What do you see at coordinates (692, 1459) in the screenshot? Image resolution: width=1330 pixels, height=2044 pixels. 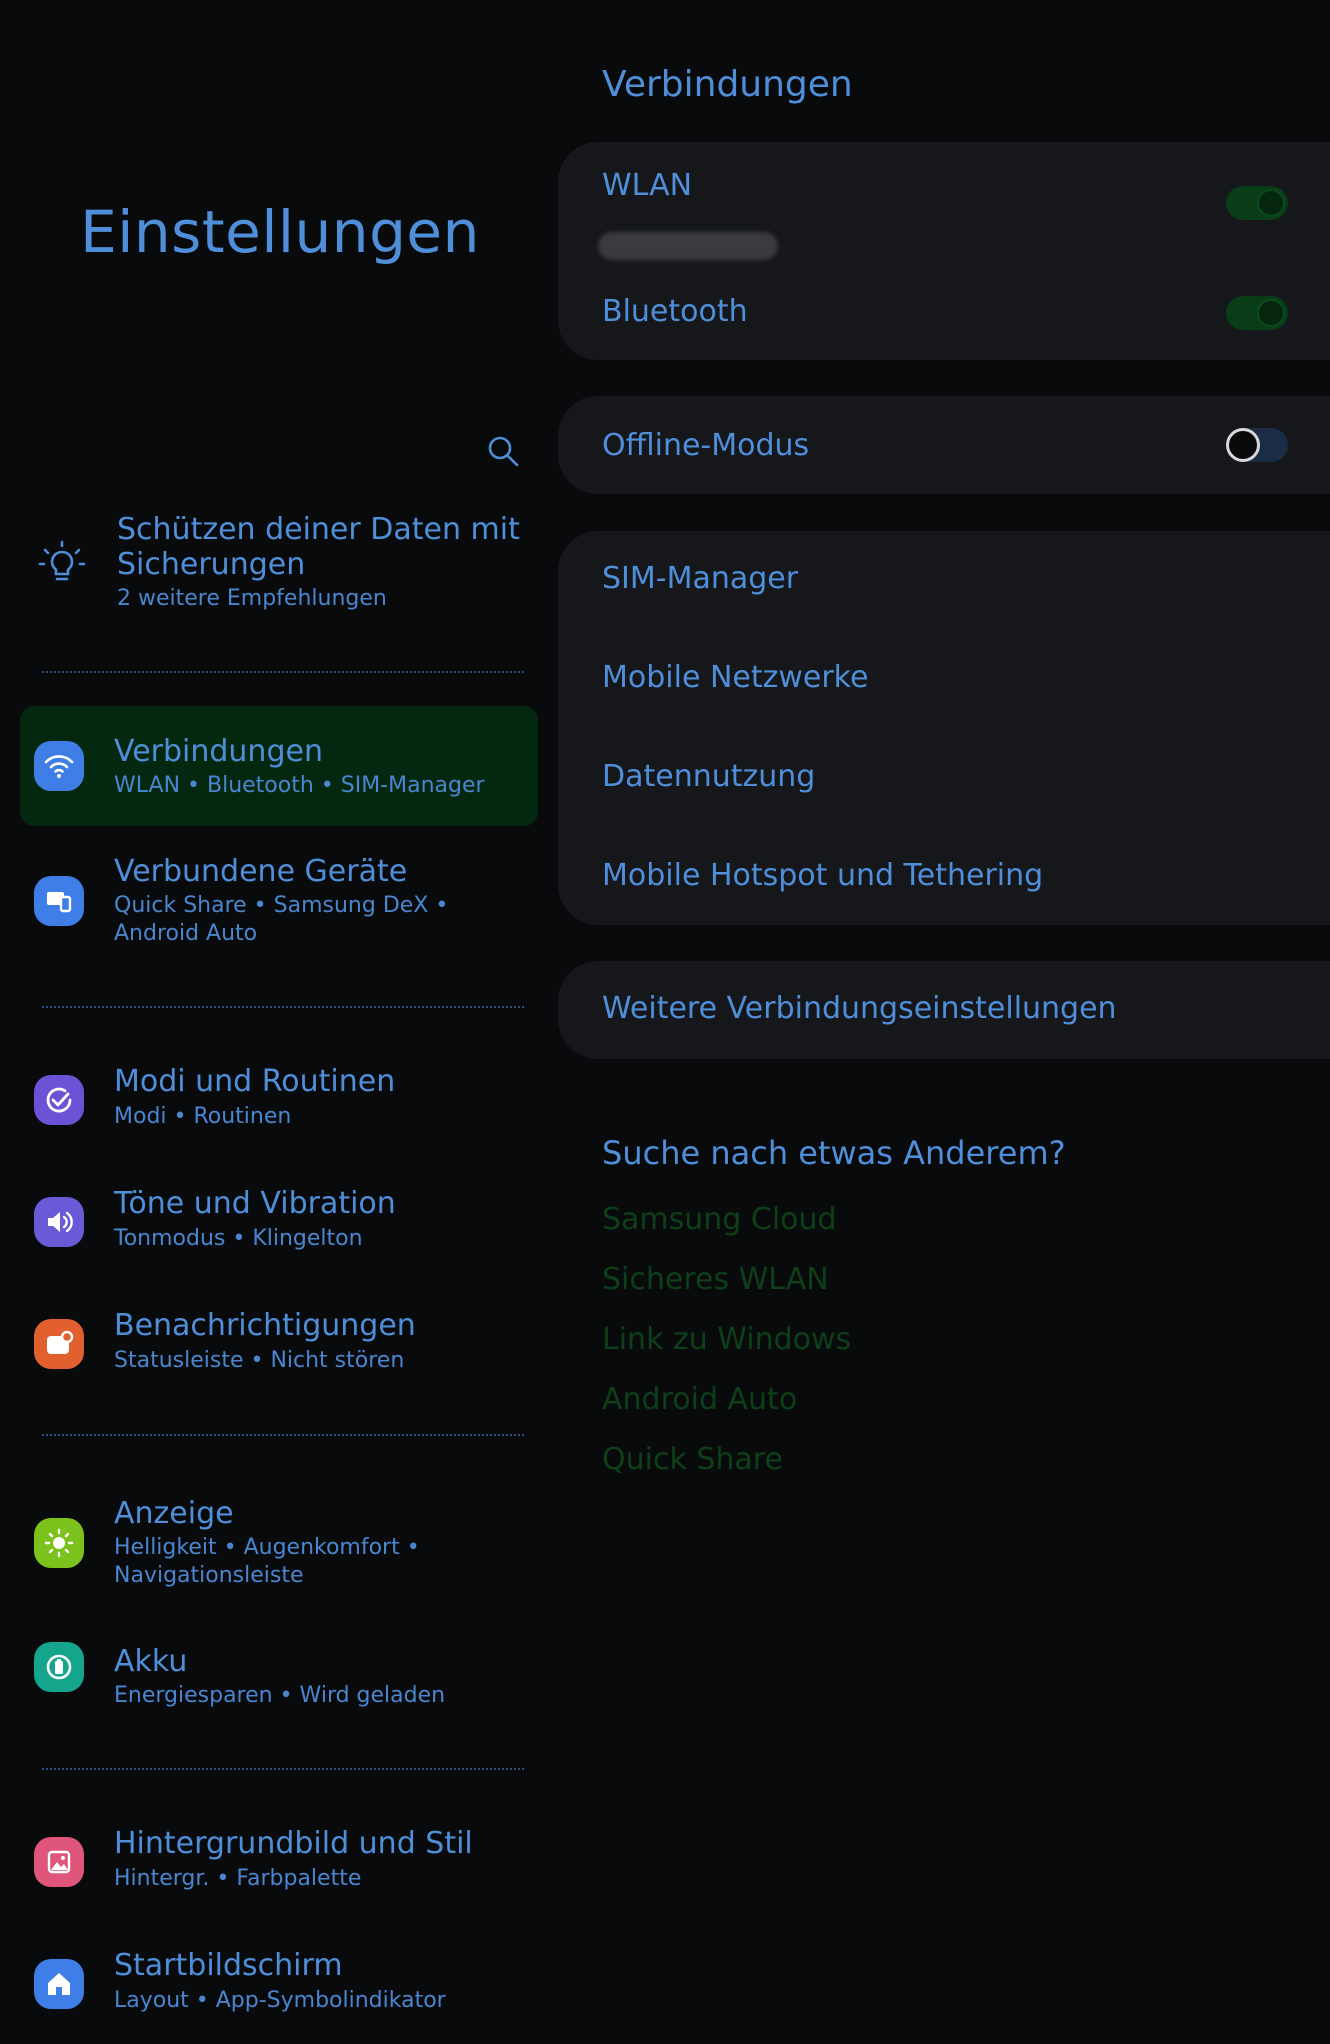 I see `link-quick-share: Quick Share` at bounding box center [692, 1459].